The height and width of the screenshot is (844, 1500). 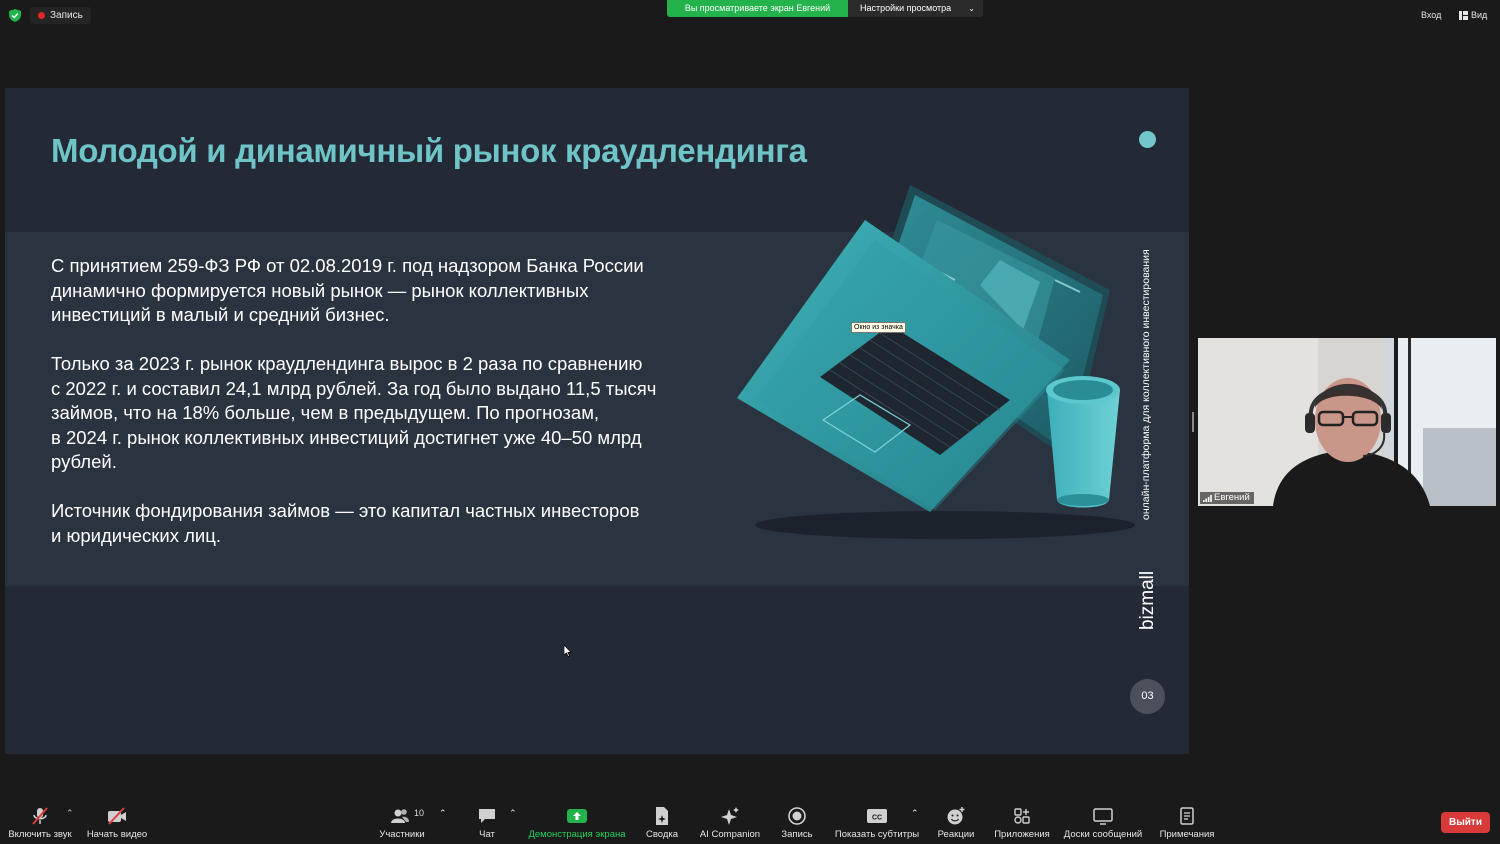 What do you see at coordinates (66, 15) in the screenshot?
I see `recording-label: Запись` at bounding box center [66, 15].